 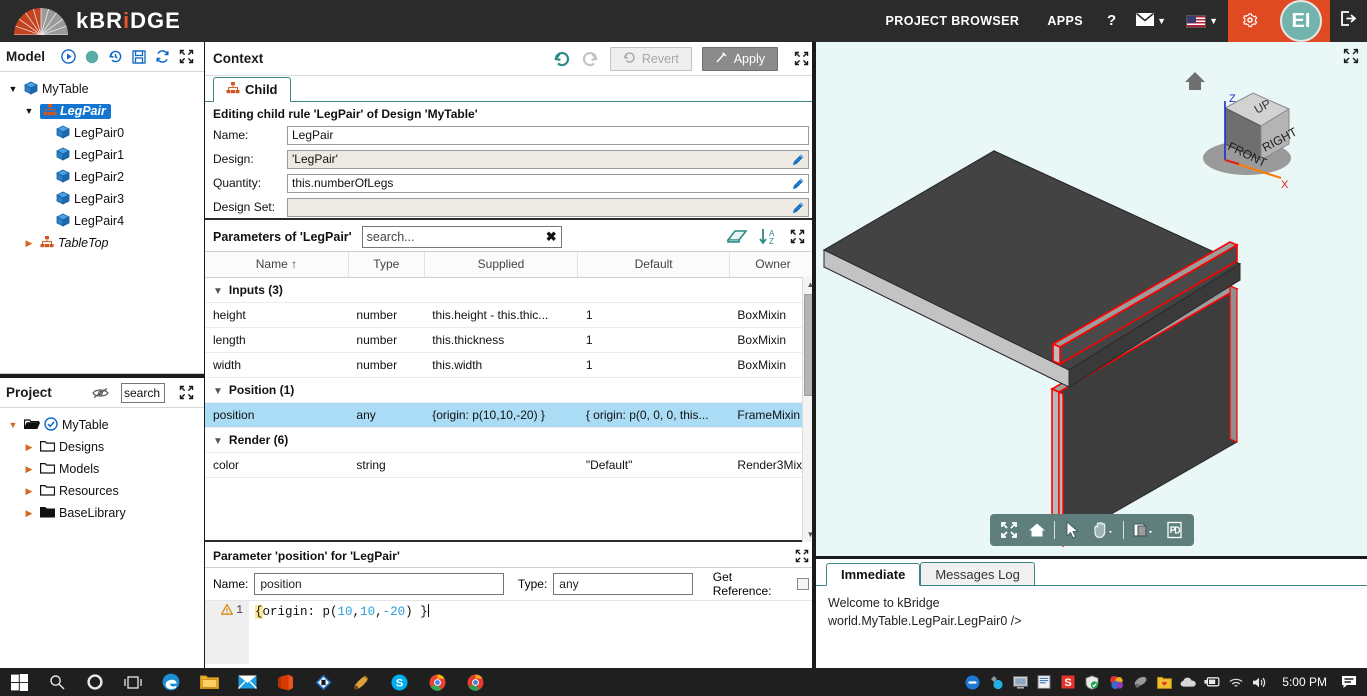 I want to click on console-tab-messages-log: Messages Log, so click(x=977, y=573).